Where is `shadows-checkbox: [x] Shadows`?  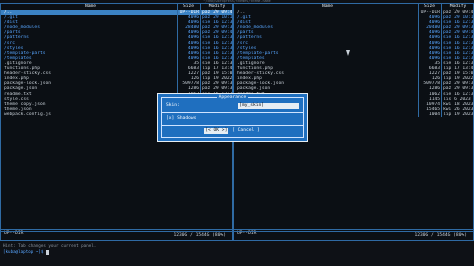 shadows-checkbox: [x] Shadows is located at coordinates (181, 119).